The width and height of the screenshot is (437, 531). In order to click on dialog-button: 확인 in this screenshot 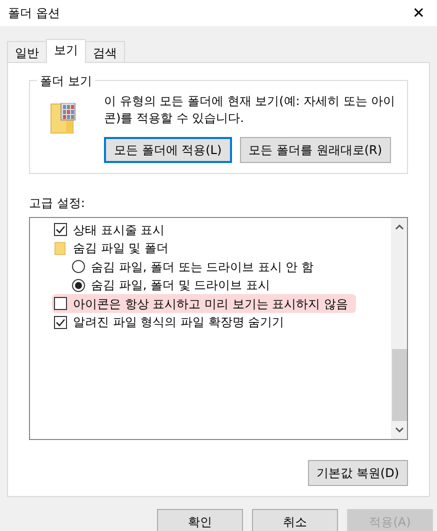, I will do `click(200, 520)`.